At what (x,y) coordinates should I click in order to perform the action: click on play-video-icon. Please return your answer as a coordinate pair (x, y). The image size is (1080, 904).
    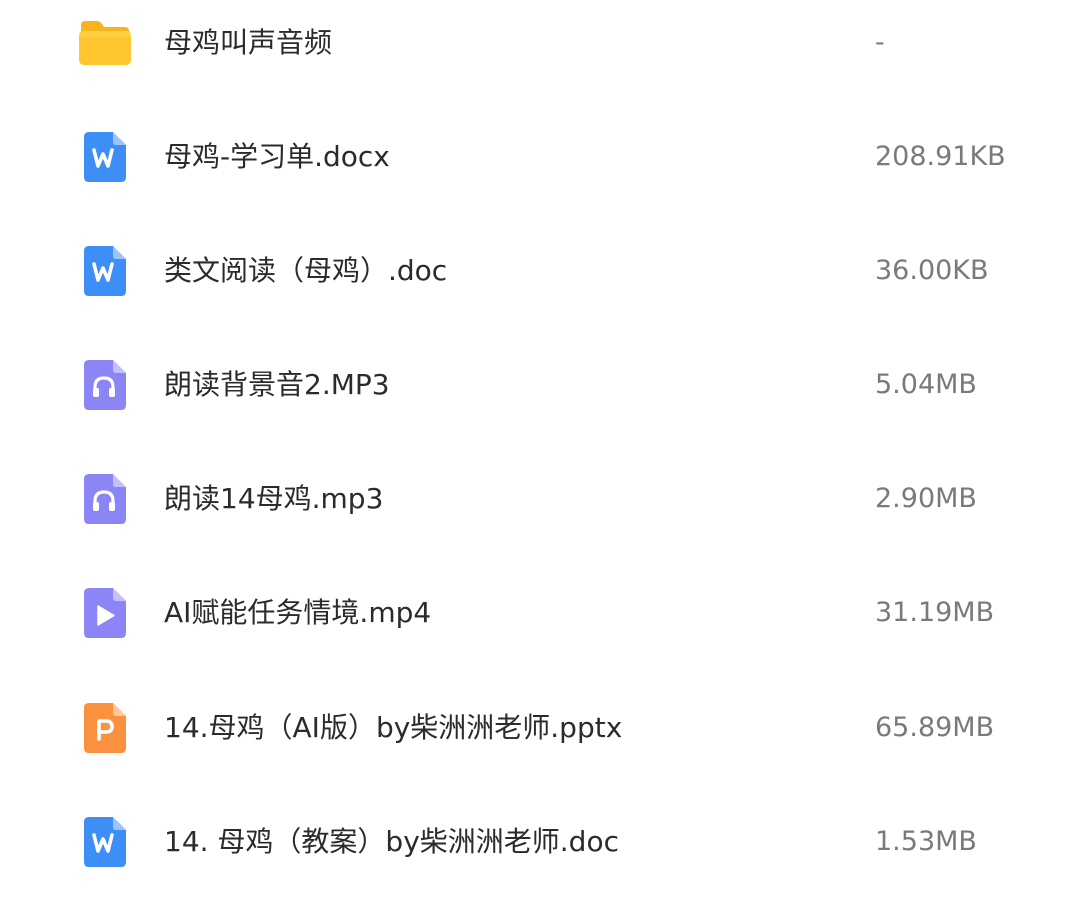
    Looking at the image, I should click on (105, 613).